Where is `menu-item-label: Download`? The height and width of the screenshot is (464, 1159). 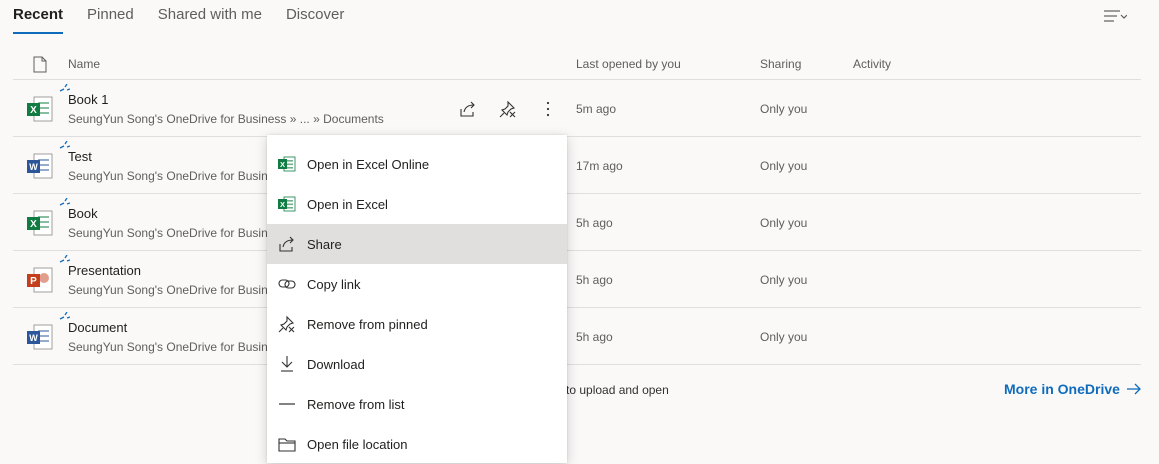 menu-item-label: Download is located at coordinates (336, 364).